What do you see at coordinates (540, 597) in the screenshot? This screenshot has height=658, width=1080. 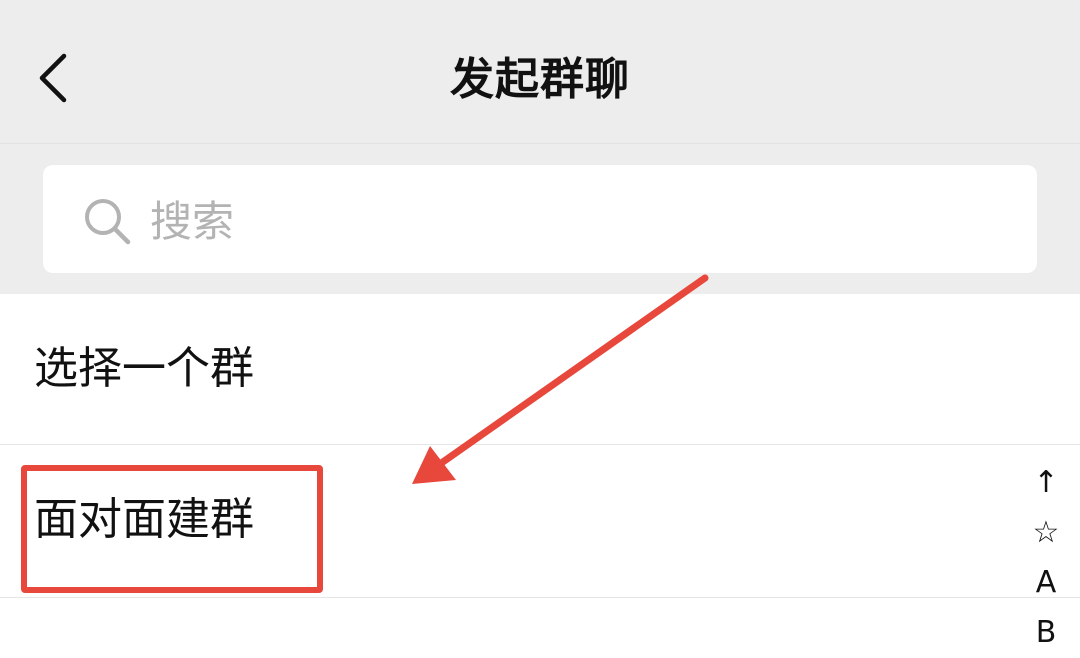 I see `list-divider` at bounding box center [540, 597].